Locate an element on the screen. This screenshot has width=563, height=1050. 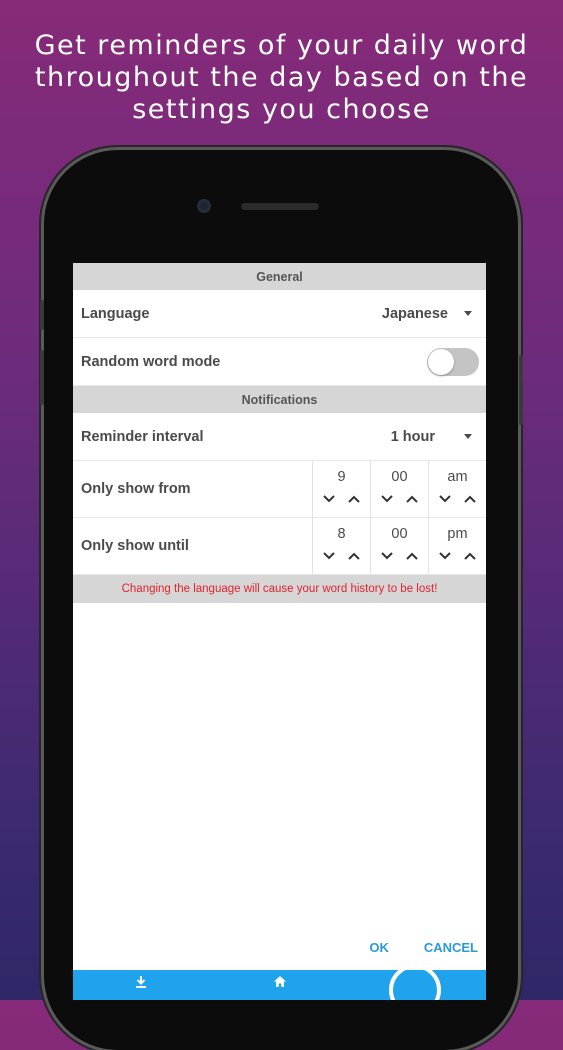
promo-line-1: Get reminders of your daily word is located at coordinates (281, 45).